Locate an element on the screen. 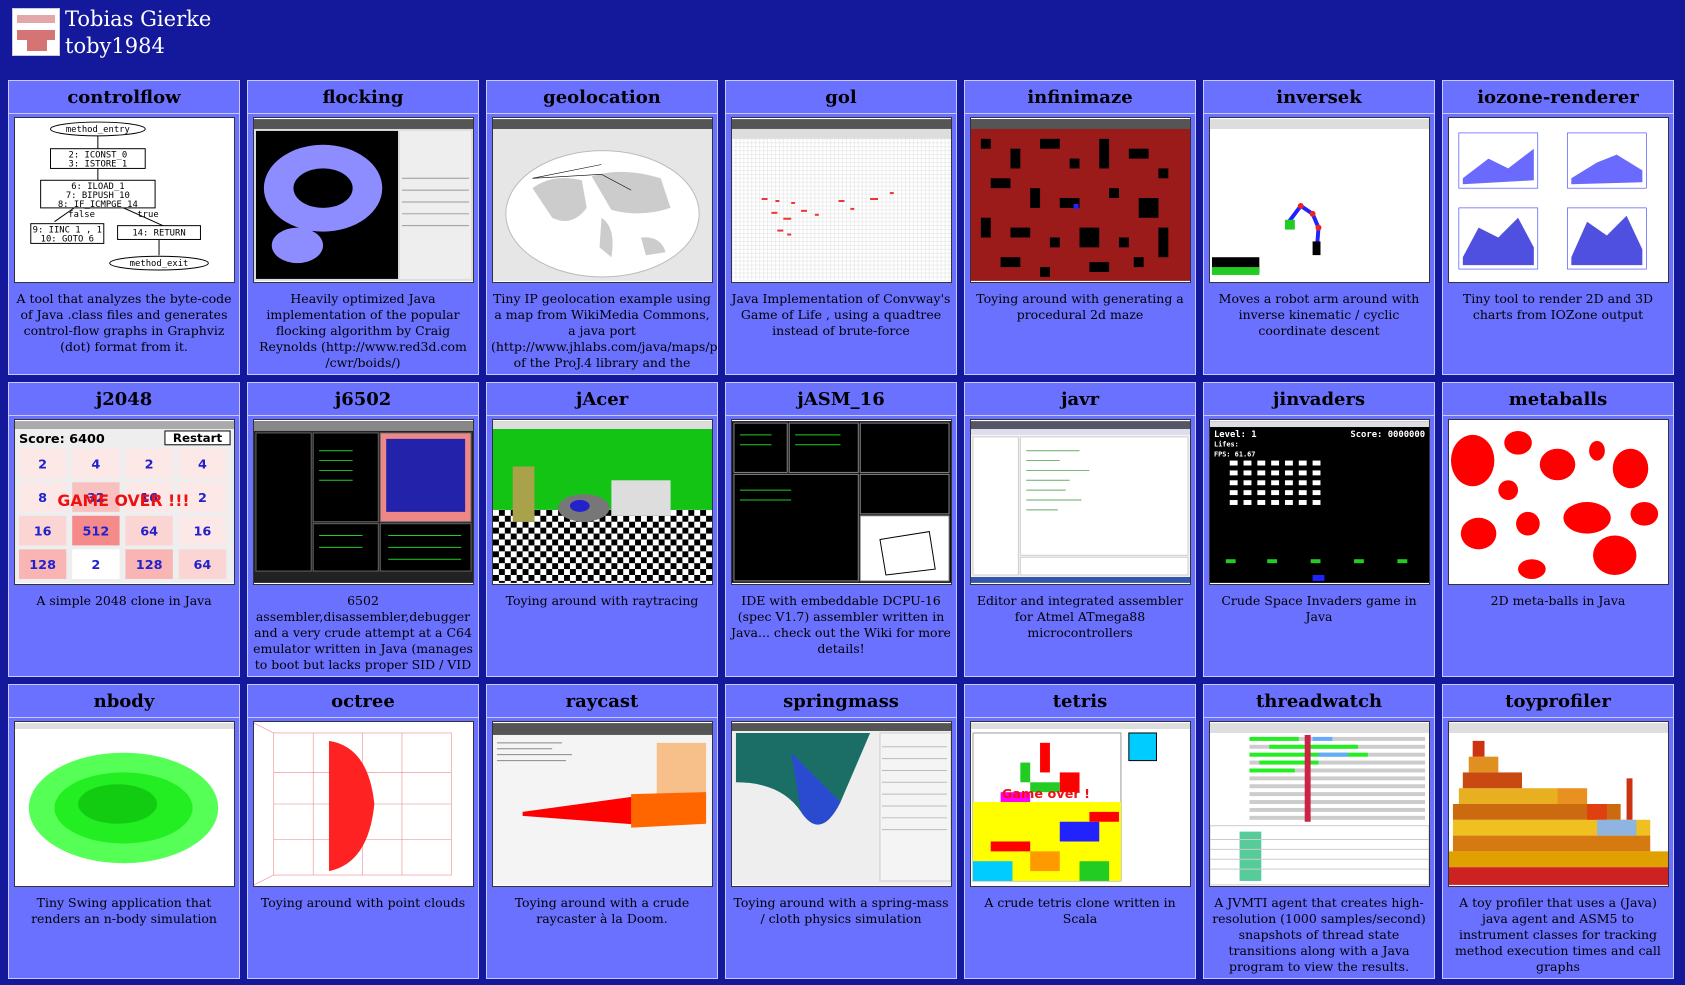 The image size is (1685, 985). j2048-gameover: GAME OVER !!! is located at coordinates (123, 500).